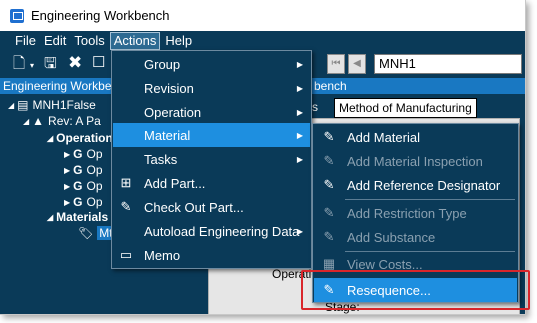  I want to click on save-icon: 🖫, so click(50, 63).